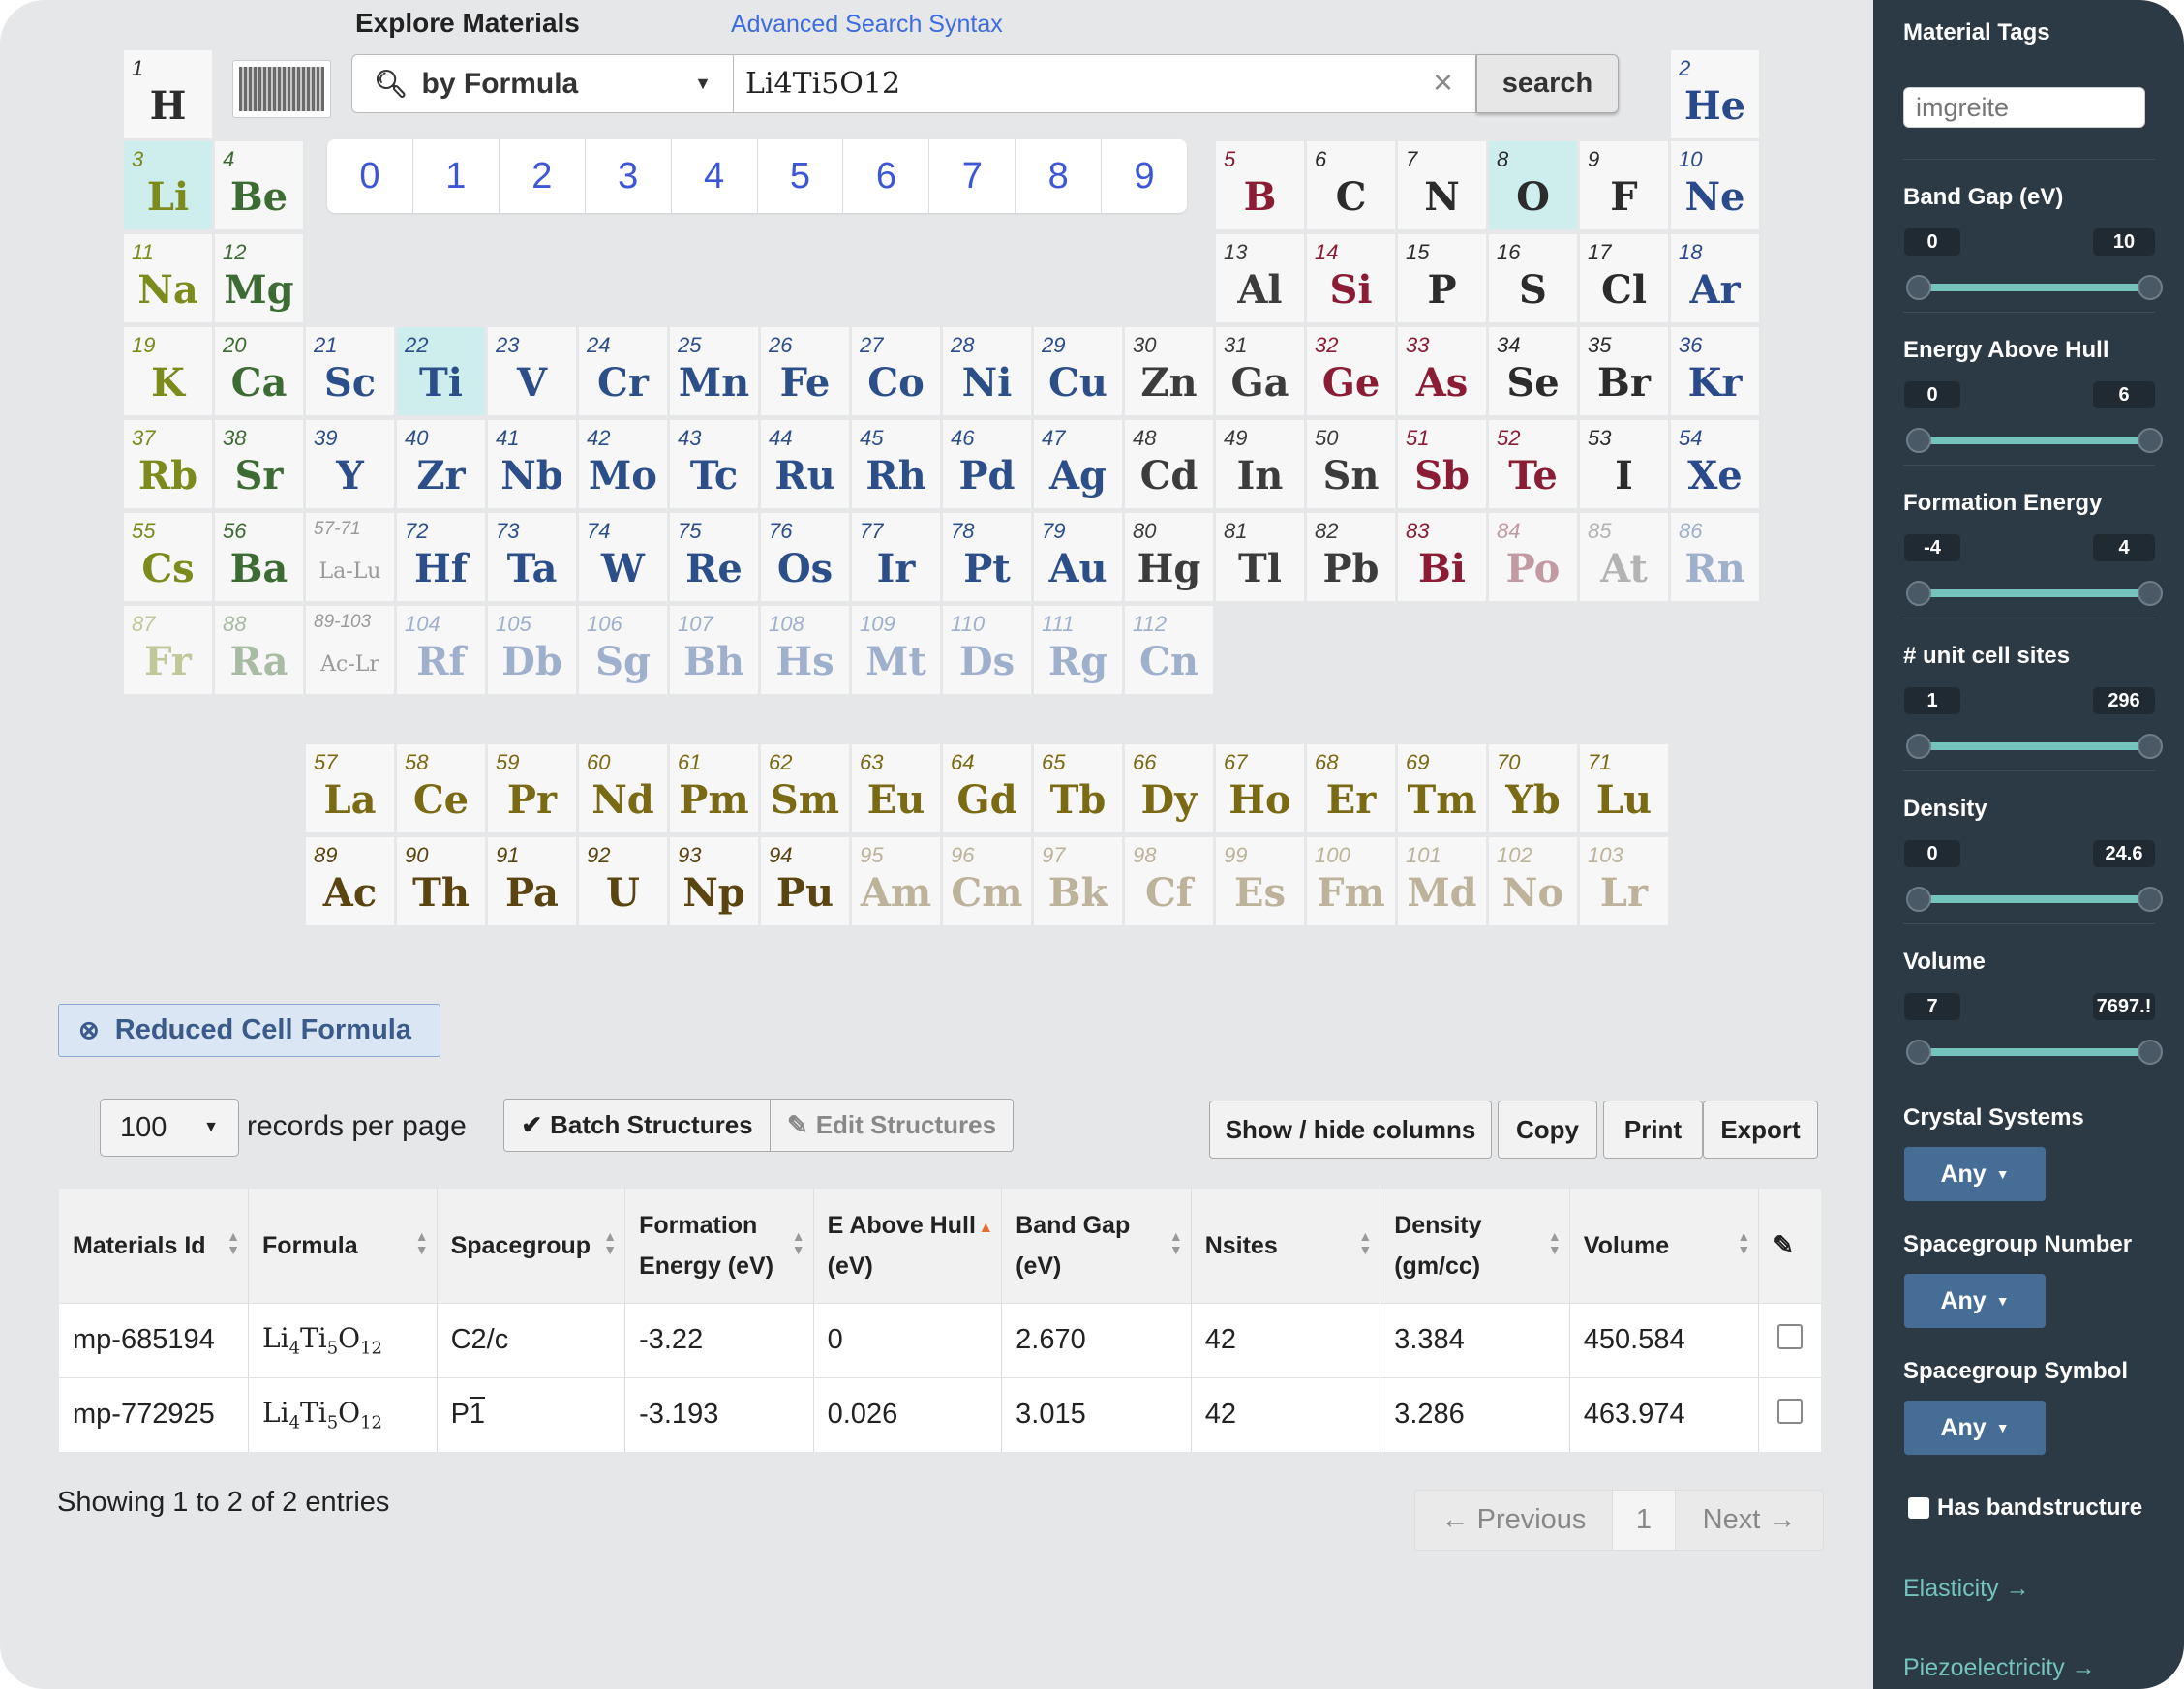  What do you see at coordinates (457, 176) in the screenshot?
I see `number-key-1: 1` at bounding box center [457, 176].